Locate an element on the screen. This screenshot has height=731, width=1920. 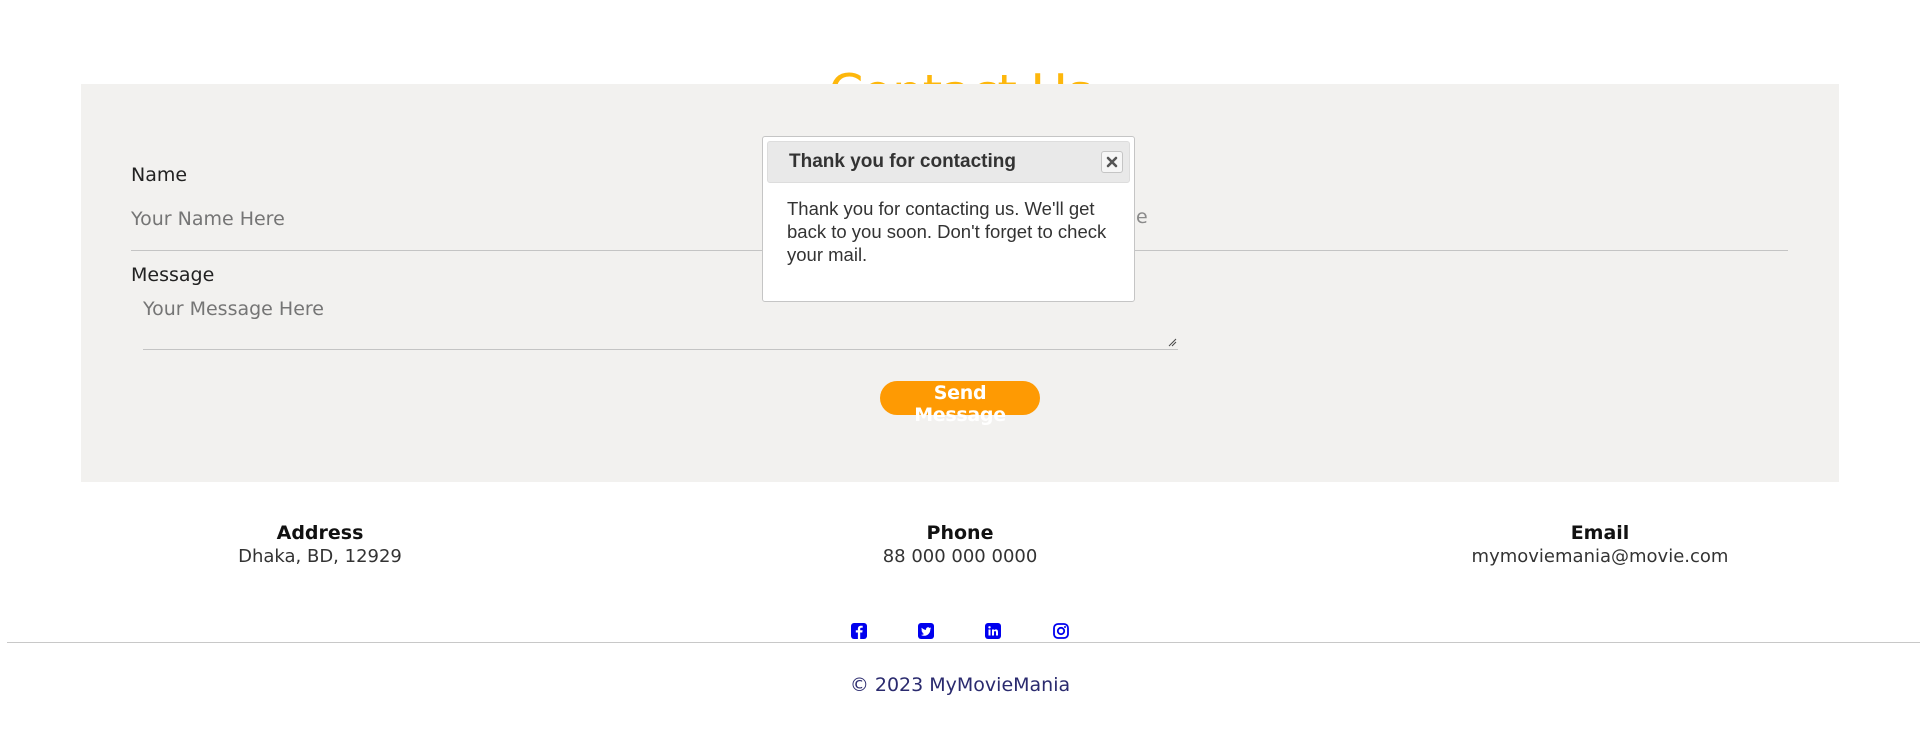
message-textarea is located at coordinates (657, 313).